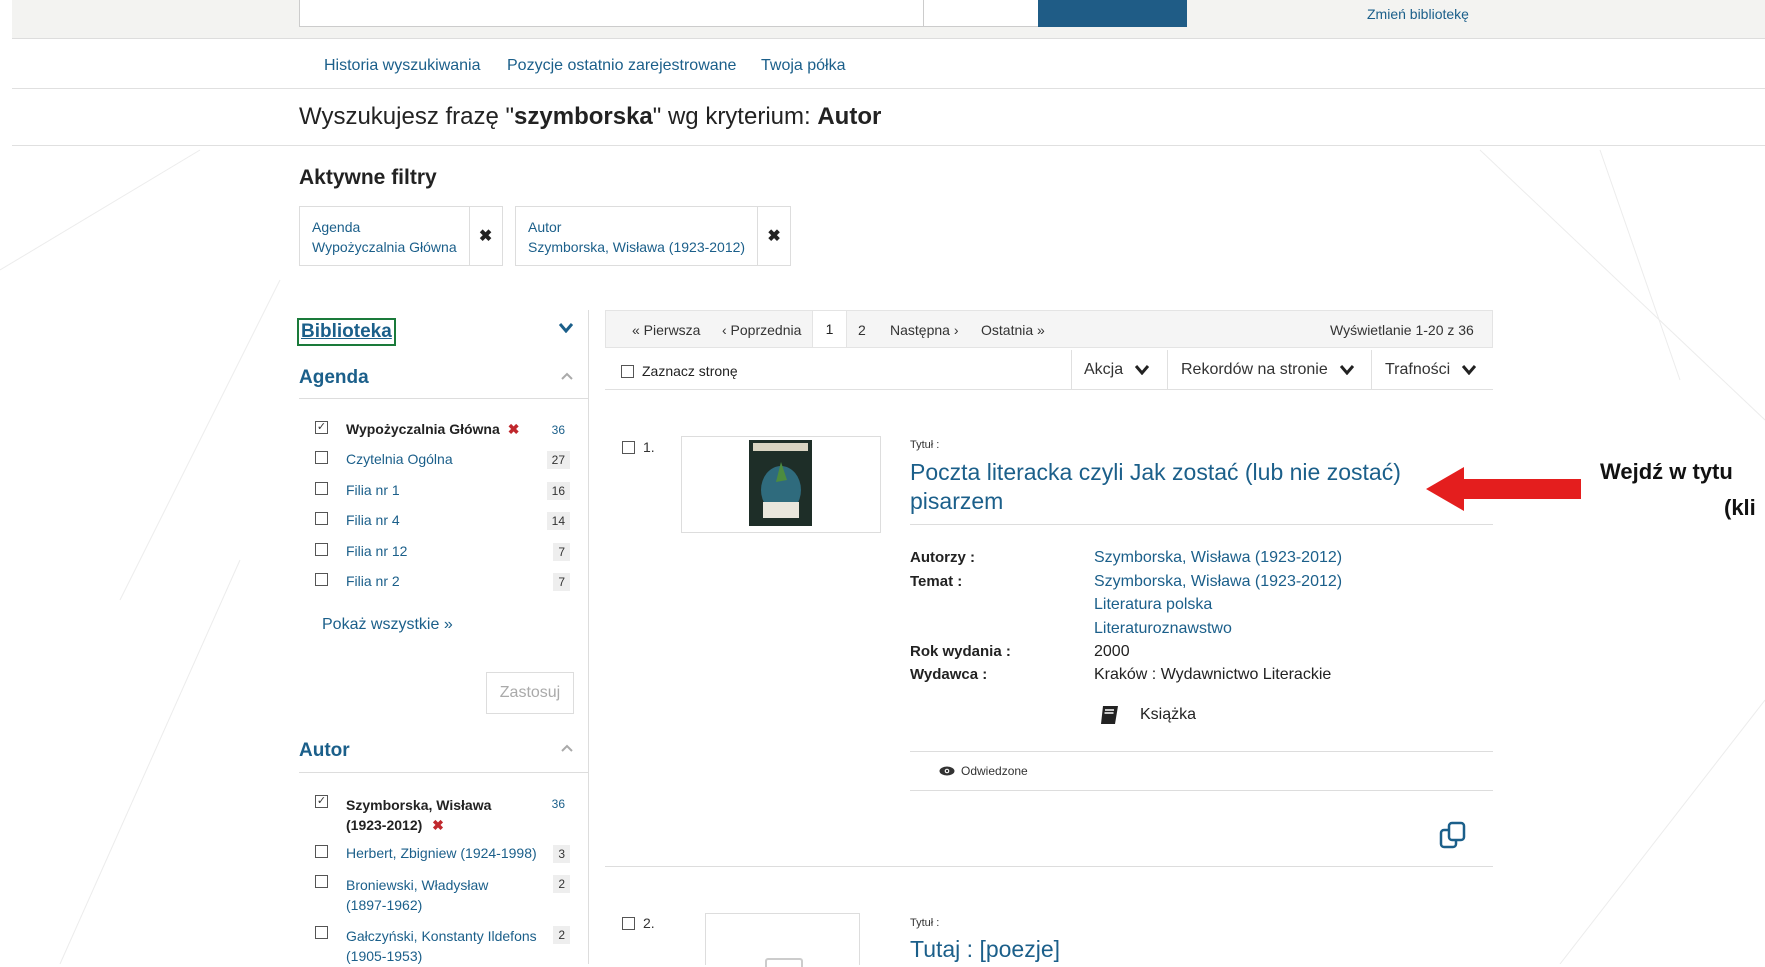 The height and width of the screenshot is (967, 1765). Describe the element at coordinates (558, 460) in the screenshot. I see `facet-count: 27` at that location.